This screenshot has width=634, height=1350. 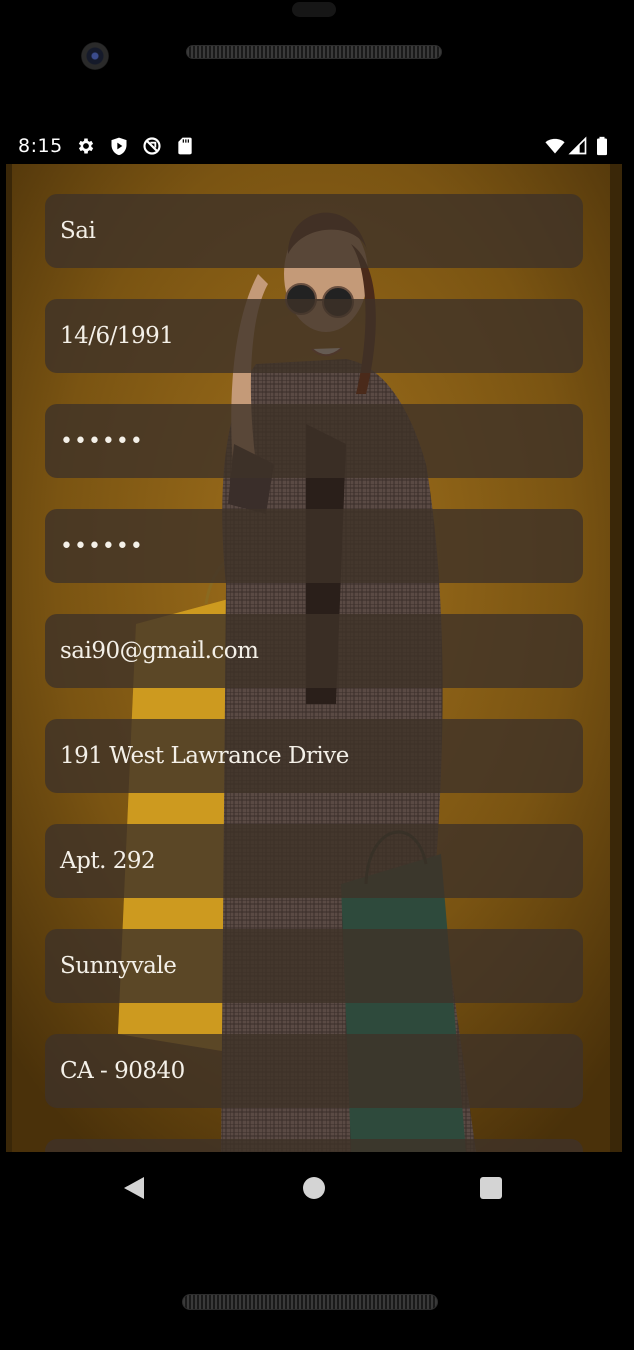 I want to click on email-field: sai90@gmail.com, so click(x=314, y=651).